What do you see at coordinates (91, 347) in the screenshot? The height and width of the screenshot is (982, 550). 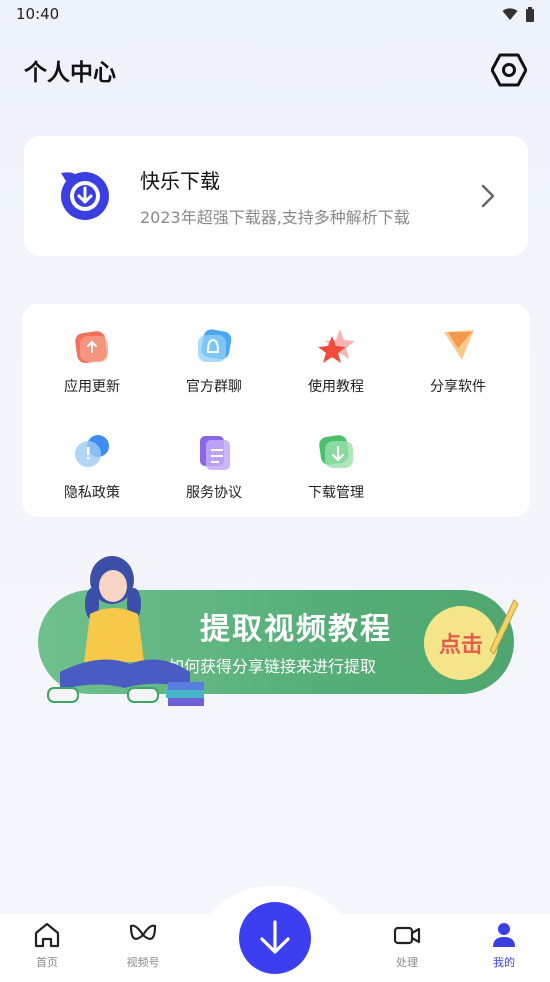 I see `update-icon` at bounding box center [91, 347].